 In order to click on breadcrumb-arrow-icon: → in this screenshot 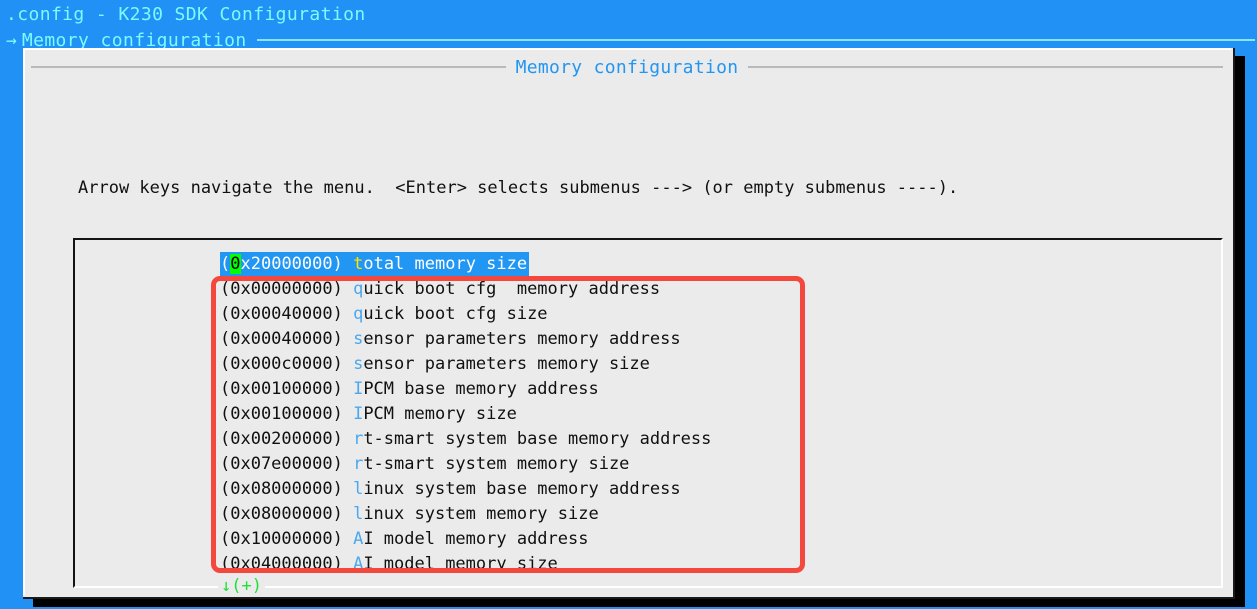, I will do `click(11, 40)`.